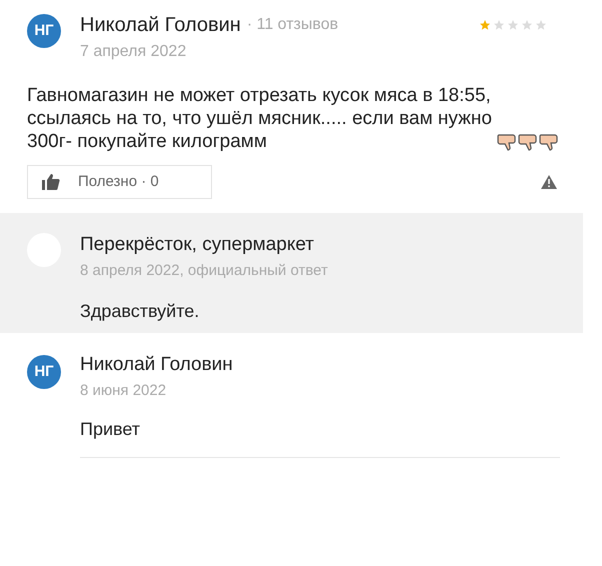 Image resolution: width=602 pixels, height=566 pixels. What do you see at coordinates (292, 25) in the screenshot?
I see `reviews-count: · 11 отзывов` at bounding box center [292, 25].